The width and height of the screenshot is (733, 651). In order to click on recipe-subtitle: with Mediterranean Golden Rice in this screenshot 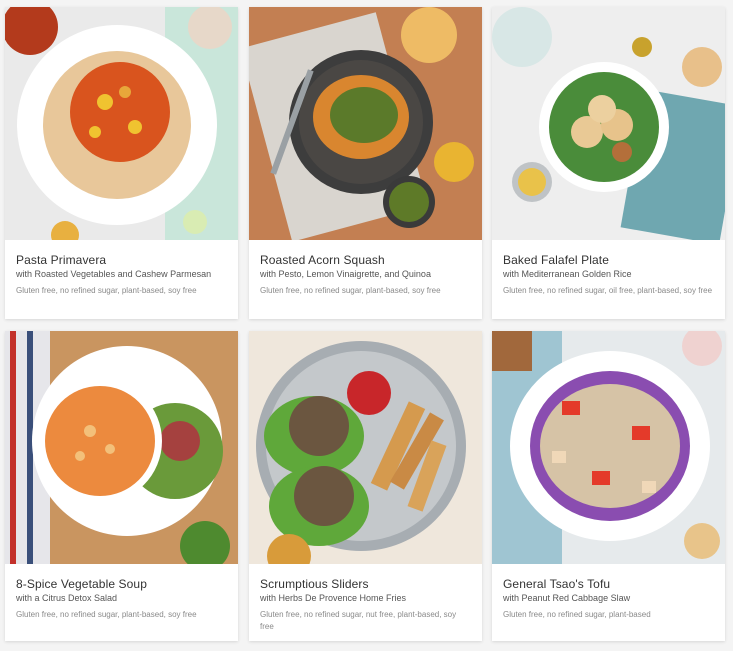, I will do `click(567, 274)`.